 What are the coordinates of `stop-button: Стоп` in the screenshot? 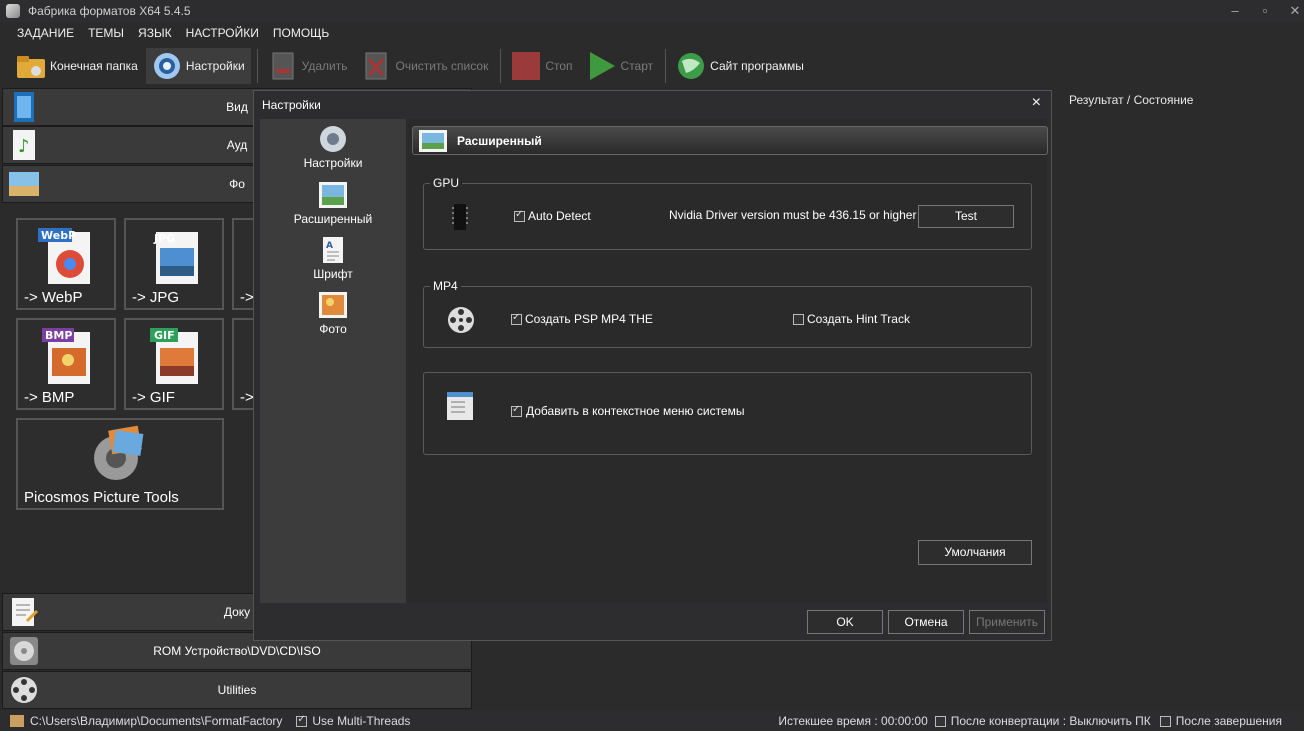 It's located at (541, 66).